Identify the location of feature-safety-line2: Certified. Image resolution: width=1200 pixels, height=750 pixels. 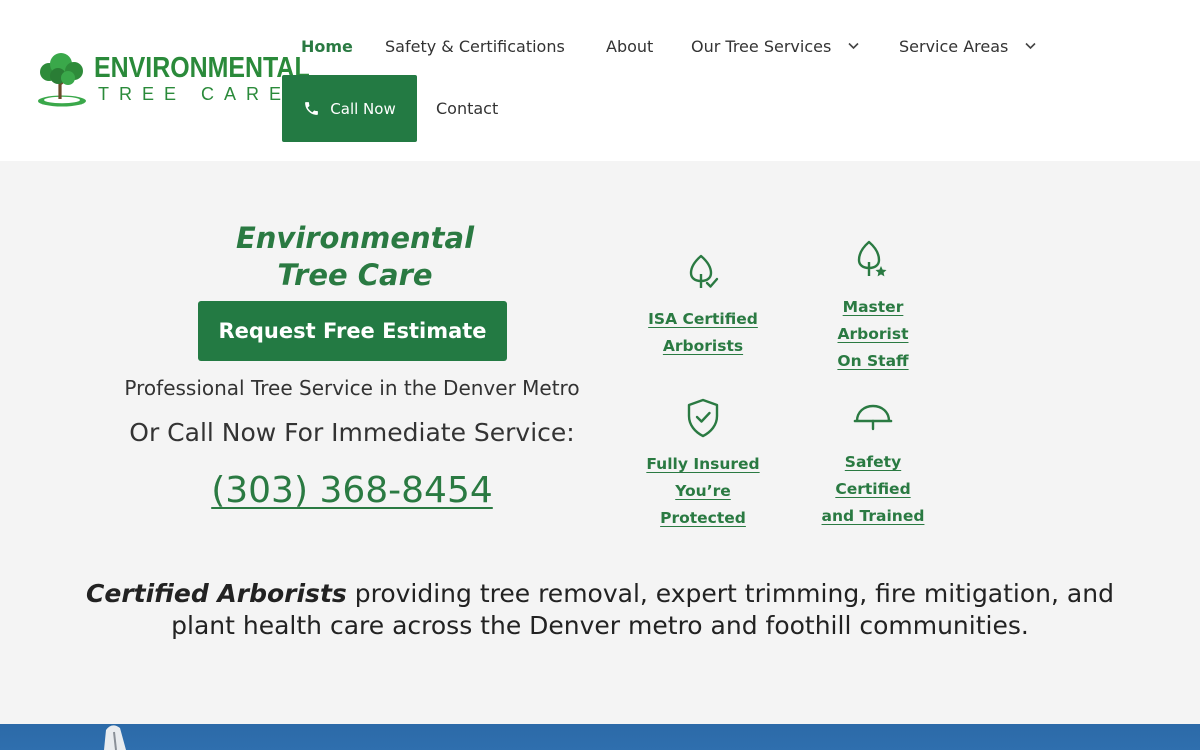
(873, 489).